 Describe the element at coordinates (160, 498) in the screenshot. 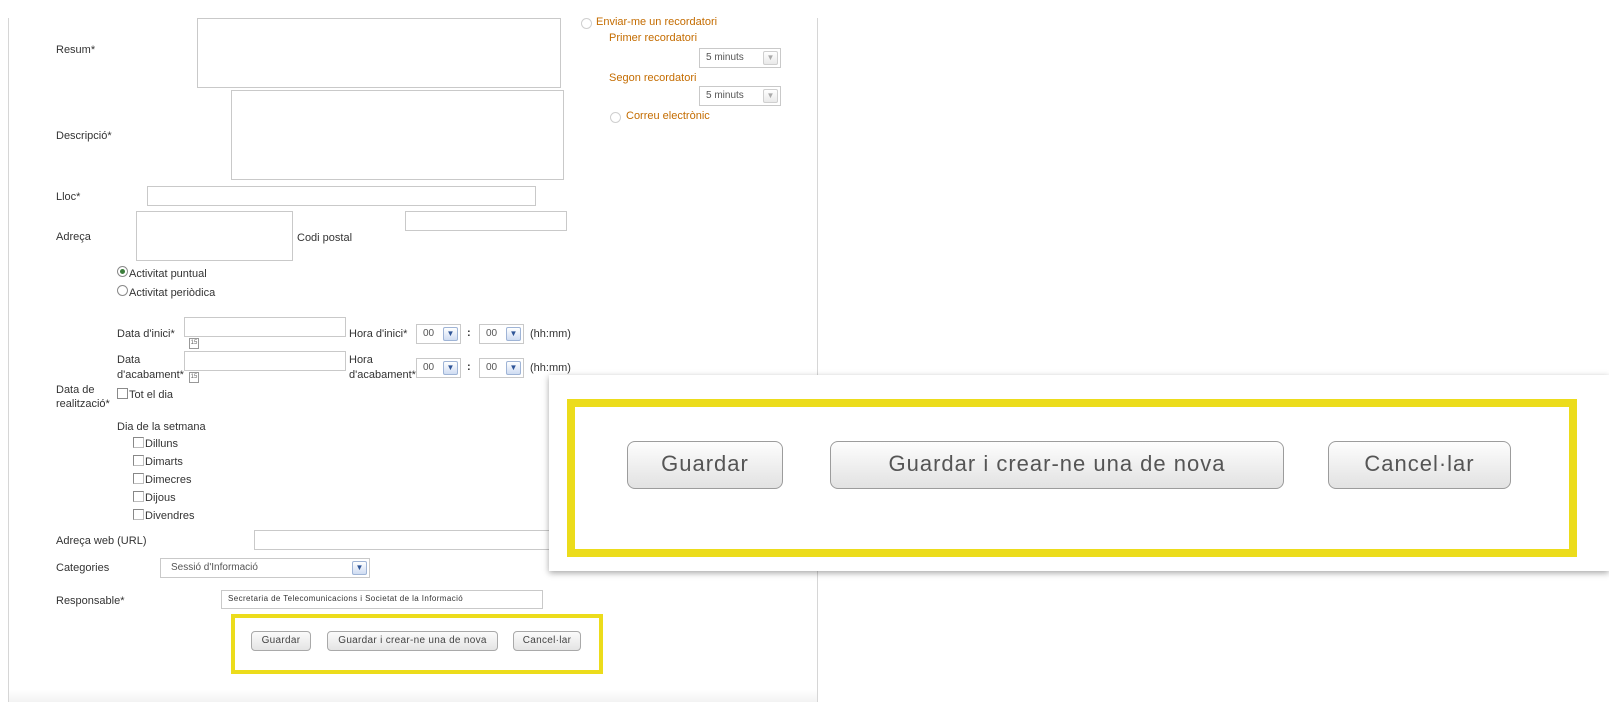

I see `weekday-label-thursday: Dijous` at that location.